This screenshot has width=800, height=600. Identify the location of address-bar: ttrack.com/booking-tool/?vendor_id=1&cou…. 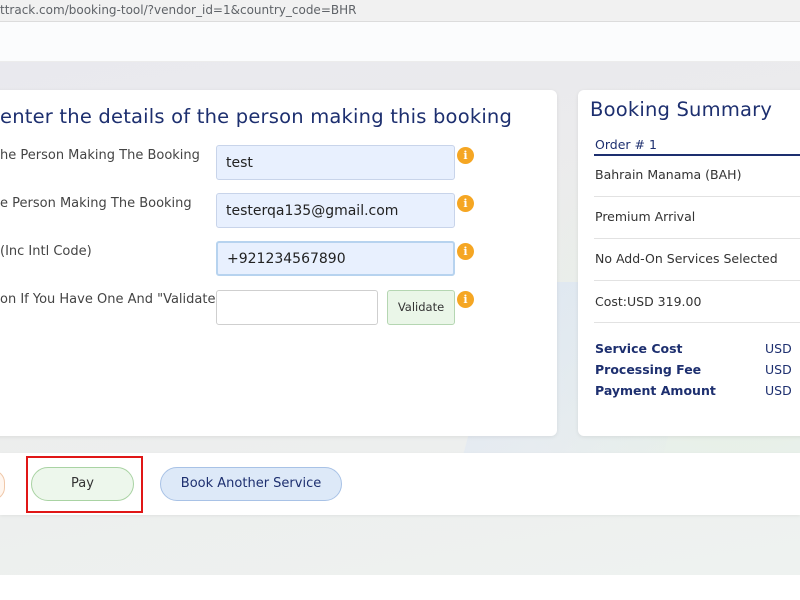
(400, 11).